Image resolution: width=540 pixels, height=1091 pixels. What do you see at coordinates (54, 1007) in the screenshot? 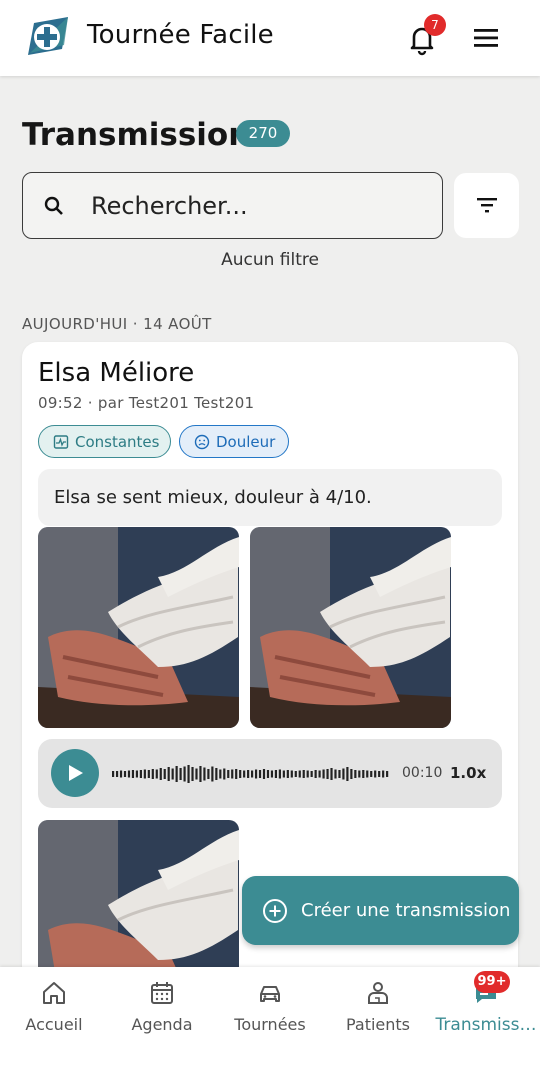
I see `nav-accueil: Accueil` at bounding box center [54, 1007].